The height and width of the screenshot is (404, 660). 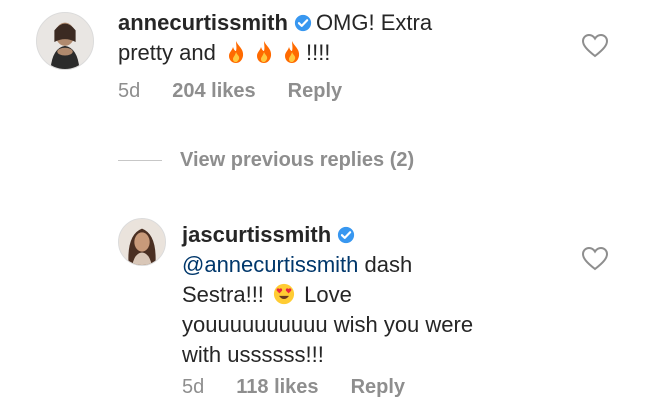 What do you see at coordinates (595, 259) in the screenshot?
I see `reply-like-heart-icon` at bounding box center [595, 259].